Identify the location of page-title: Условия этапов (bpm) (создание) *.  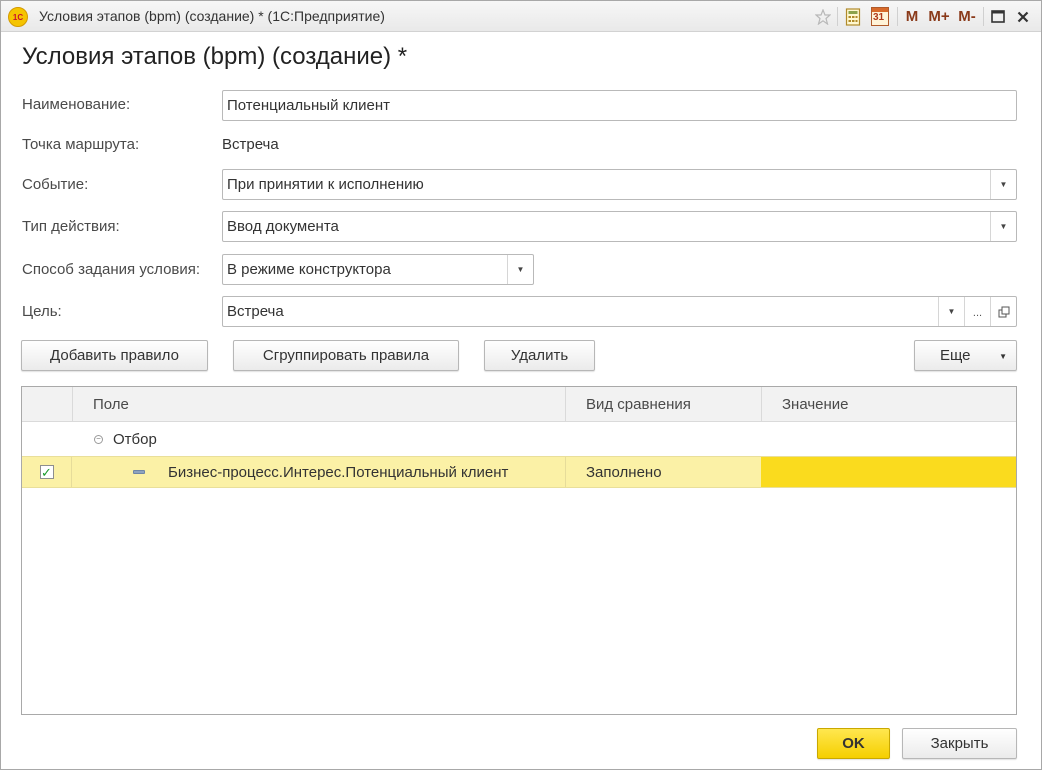
(215, 56).